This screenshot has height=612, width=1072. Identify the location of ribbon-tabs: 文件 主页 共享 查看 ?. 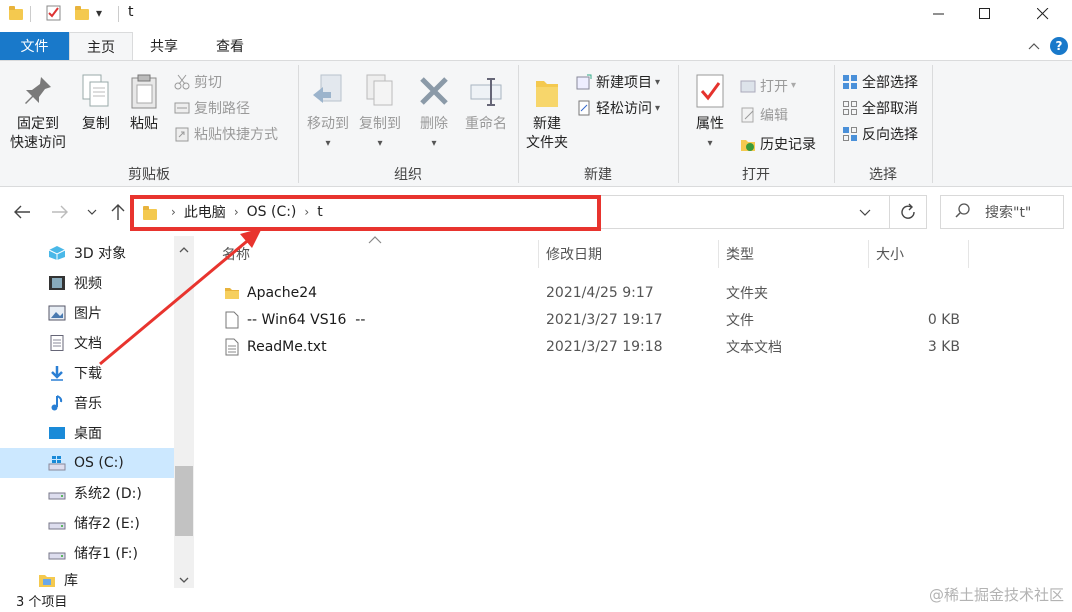
(536, 46).